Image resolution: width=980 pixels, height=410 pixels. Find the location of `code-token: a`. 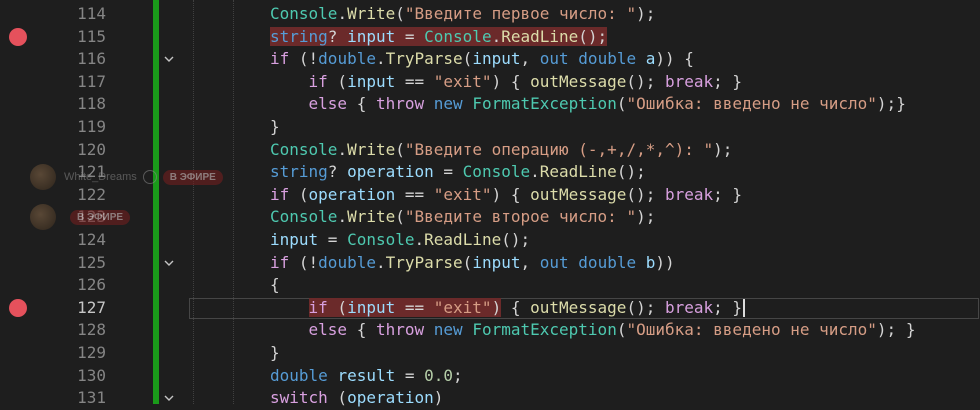

code-token: a is located at coordinates (650, 59).